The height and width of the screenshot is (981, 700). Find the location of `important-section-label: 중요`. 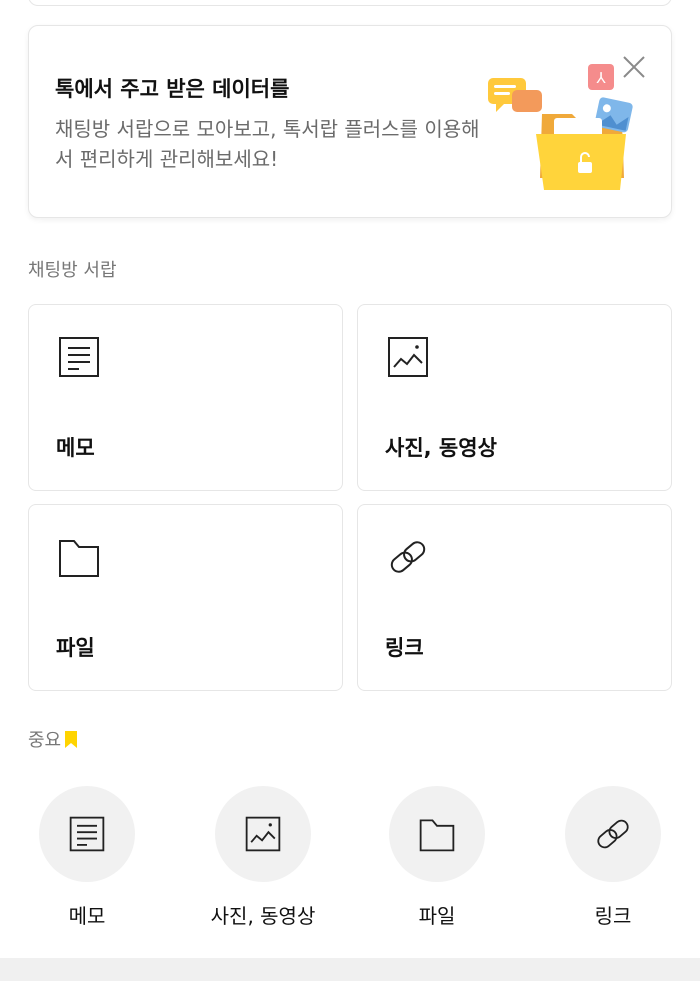

important-section-label: 중요 is located at coordinates (53, 739).